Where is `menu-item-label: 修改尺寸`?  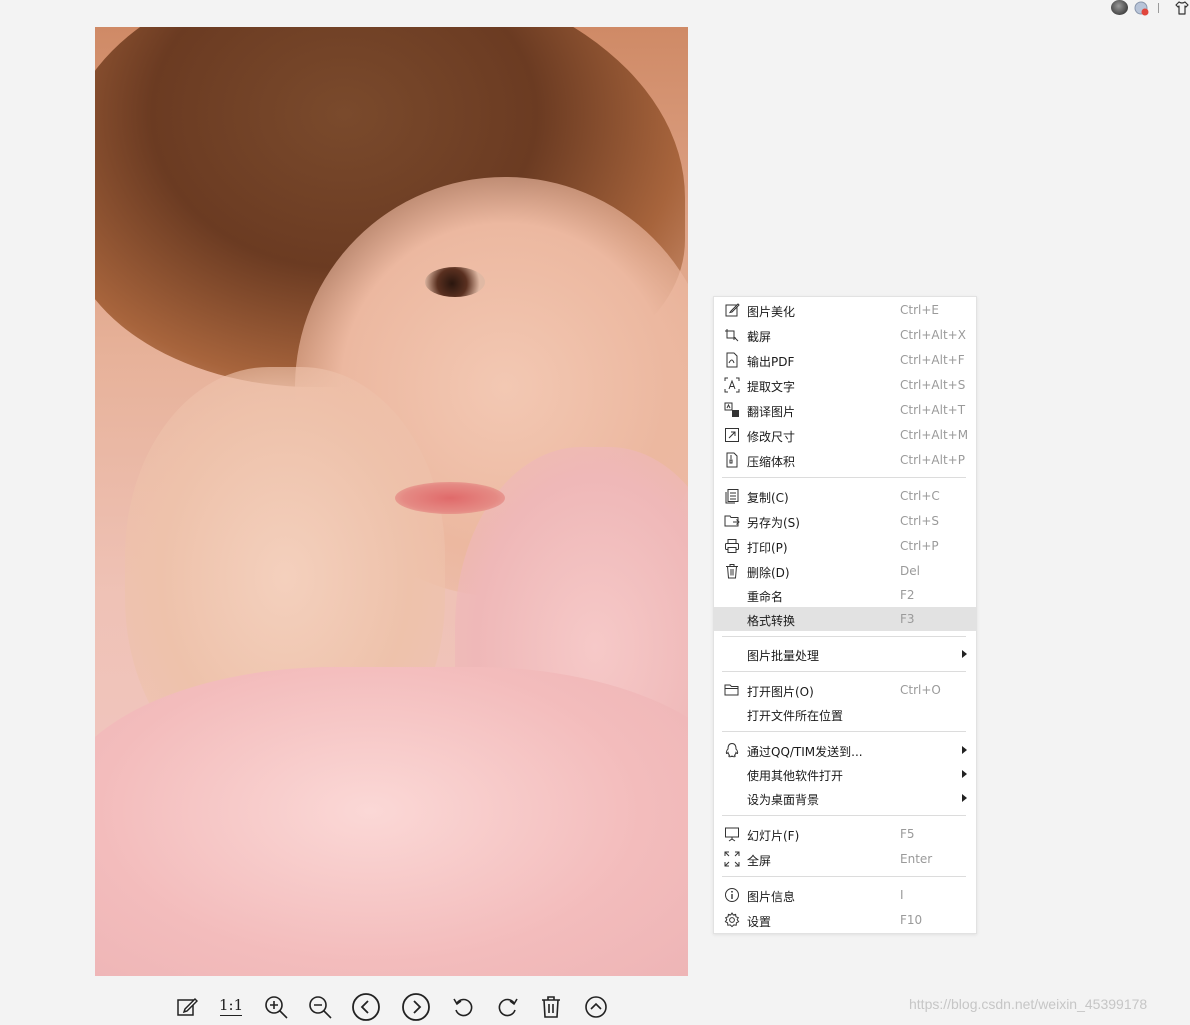
menu-item-label: 修改尺寸 is located at coordinates (771, 437).